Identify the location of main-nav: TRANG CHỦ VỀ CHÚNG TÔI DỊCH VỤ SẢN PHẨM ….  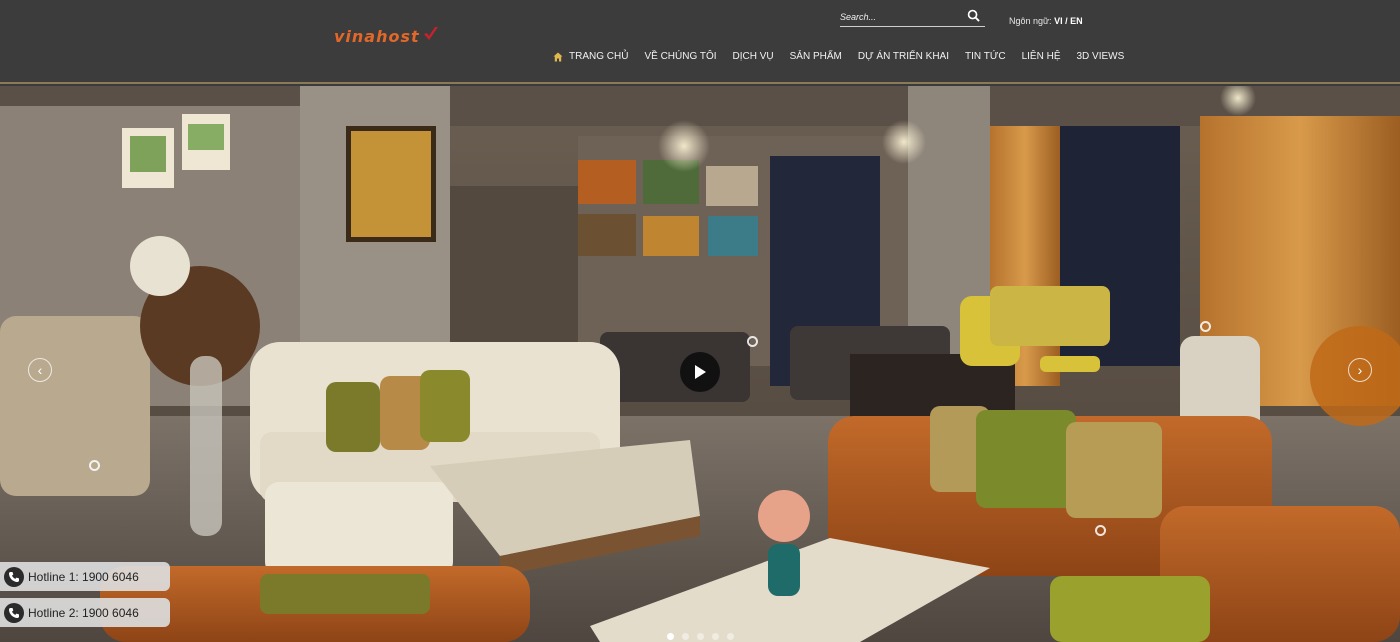
(838, 56).